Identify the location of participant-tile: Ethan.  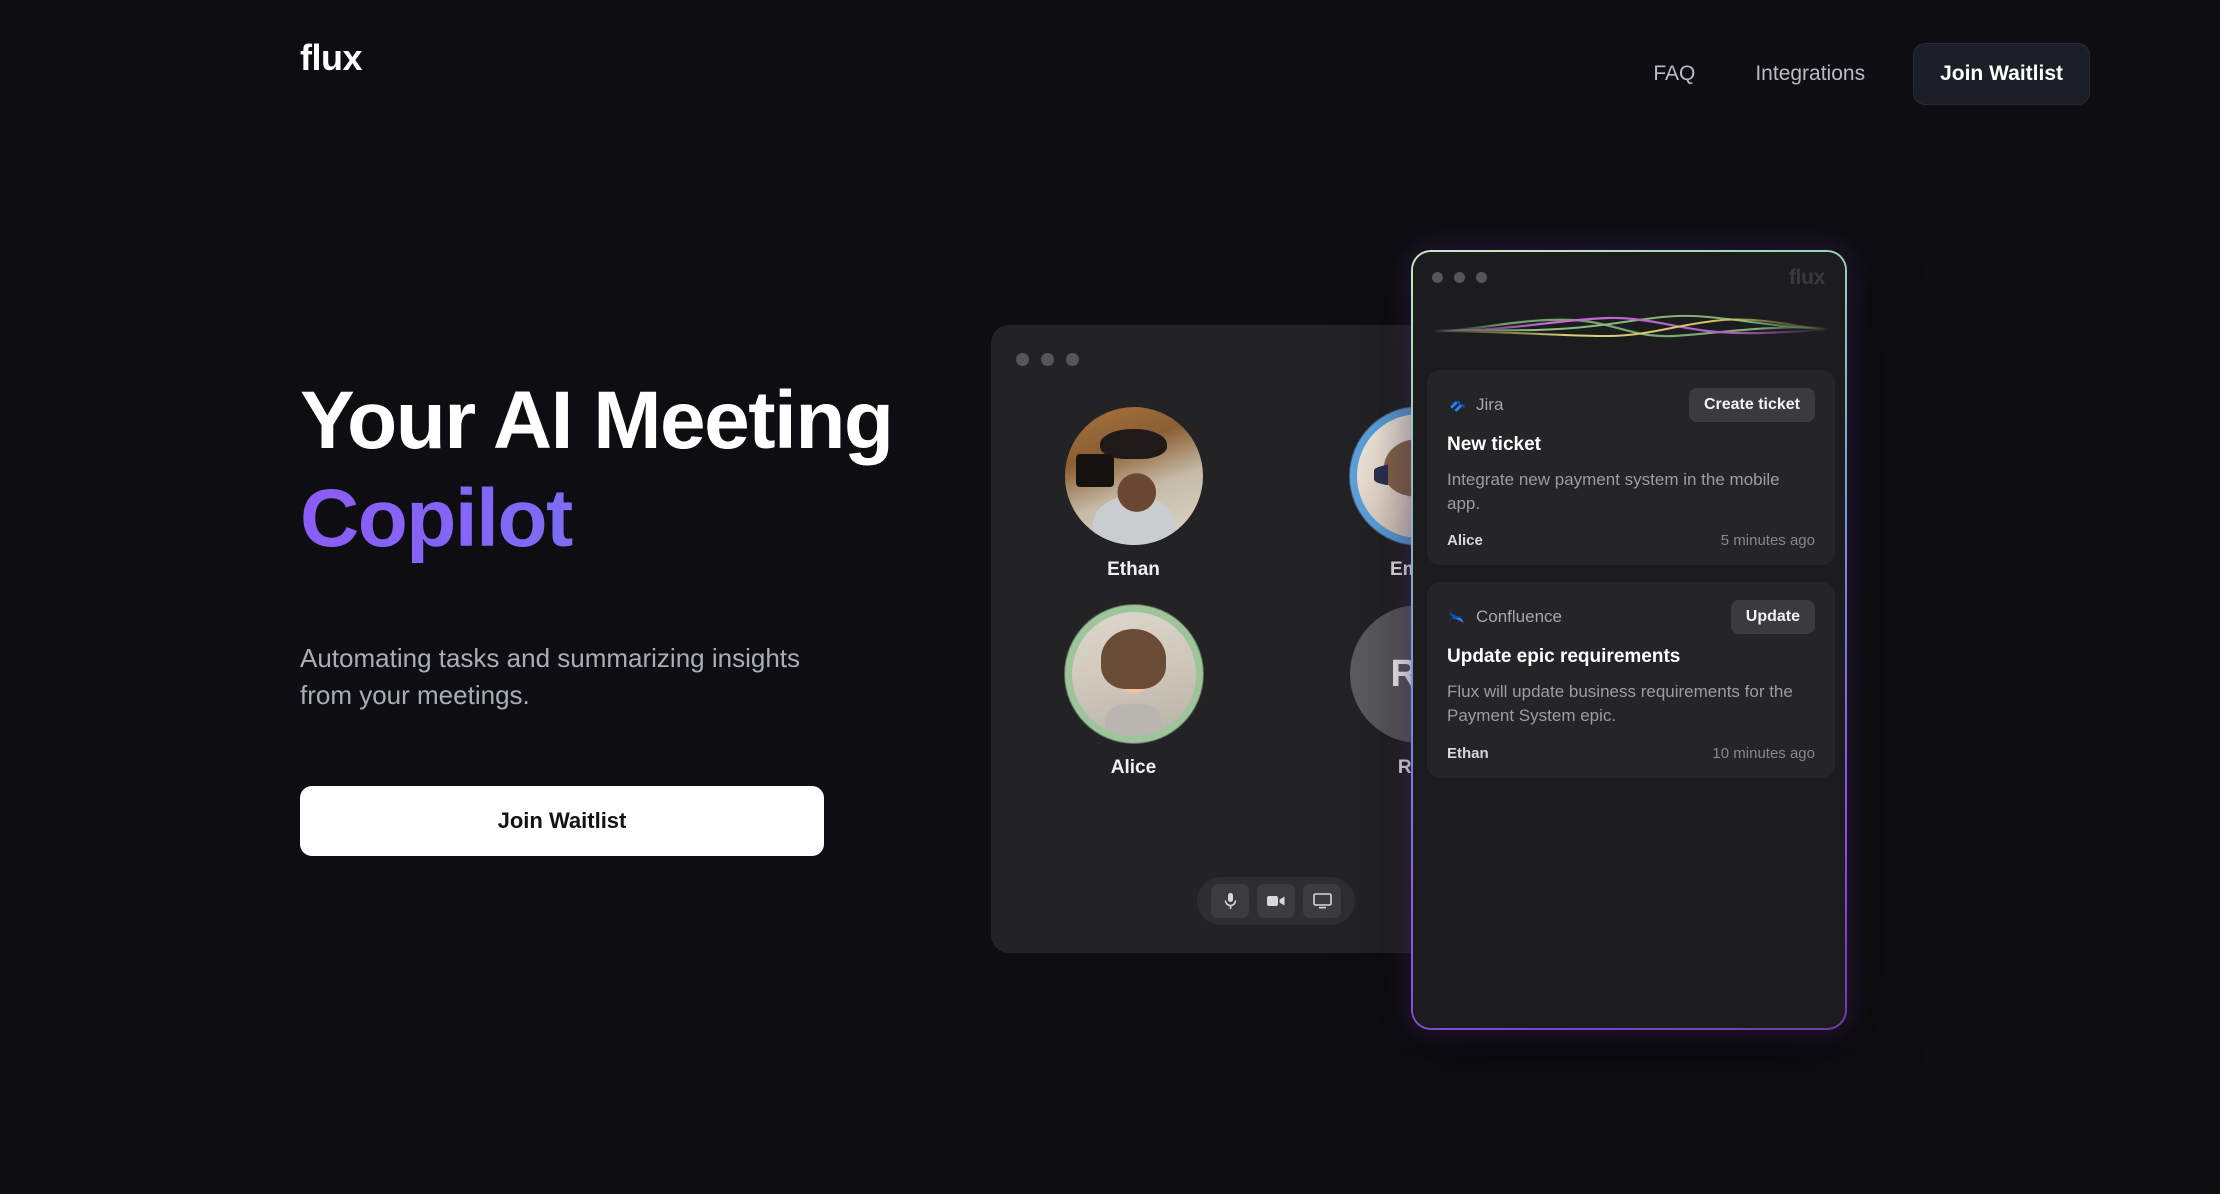
(1133, 494).